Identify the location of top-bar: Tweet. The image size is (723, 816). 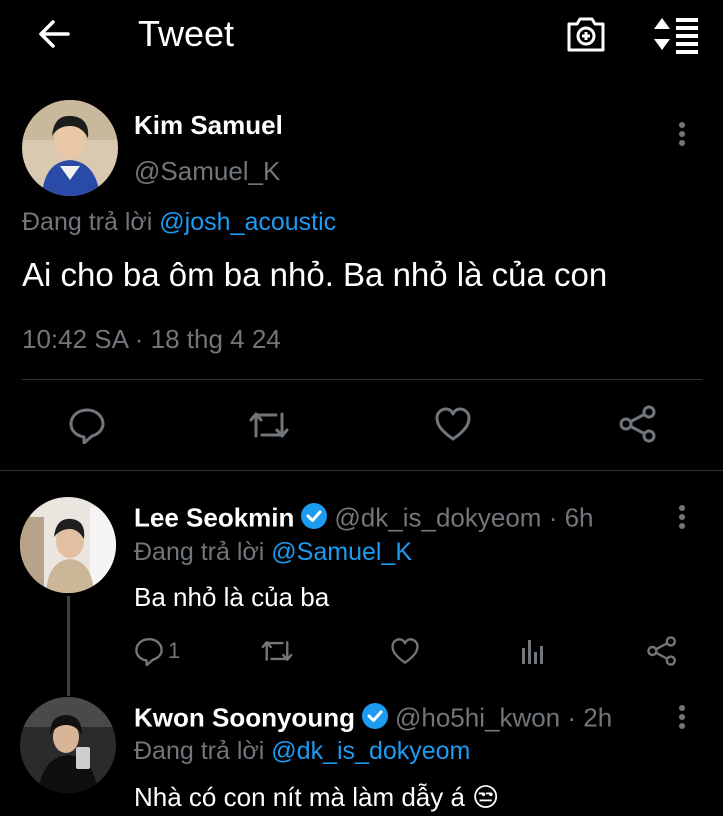
(361, 35).